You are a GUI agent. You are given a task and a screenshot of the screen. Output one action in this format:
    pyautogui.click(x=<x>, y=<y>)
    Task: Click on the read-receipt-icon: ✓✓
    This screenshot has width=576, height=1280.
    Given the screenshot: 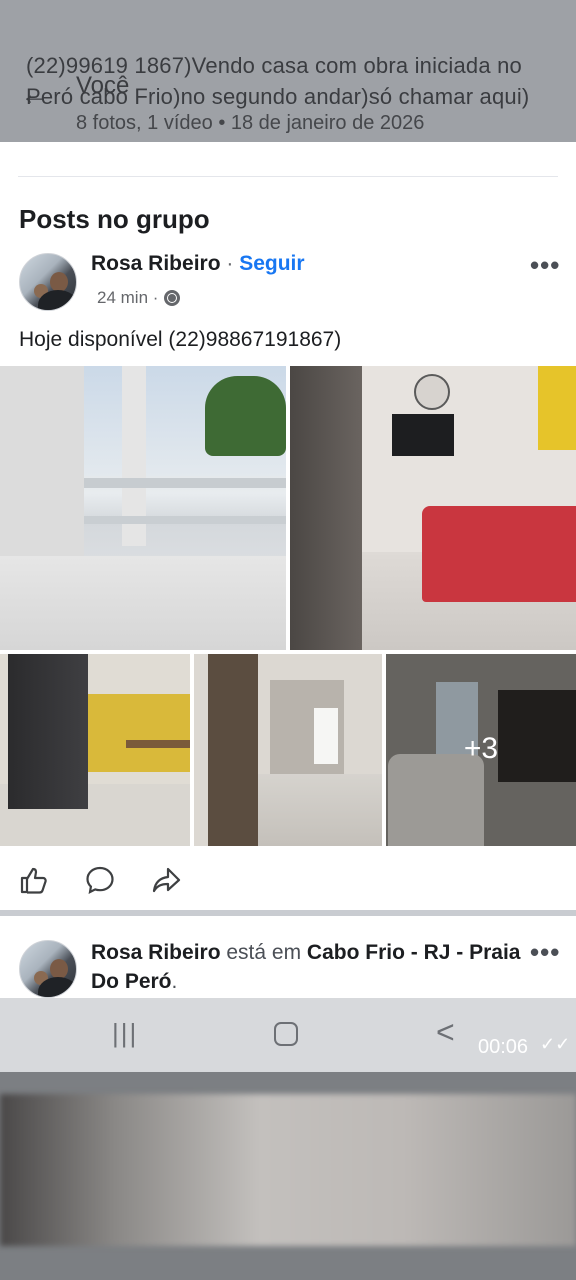 What is the action you would take?
    pyautogui.click(x=555, y=1044)
    